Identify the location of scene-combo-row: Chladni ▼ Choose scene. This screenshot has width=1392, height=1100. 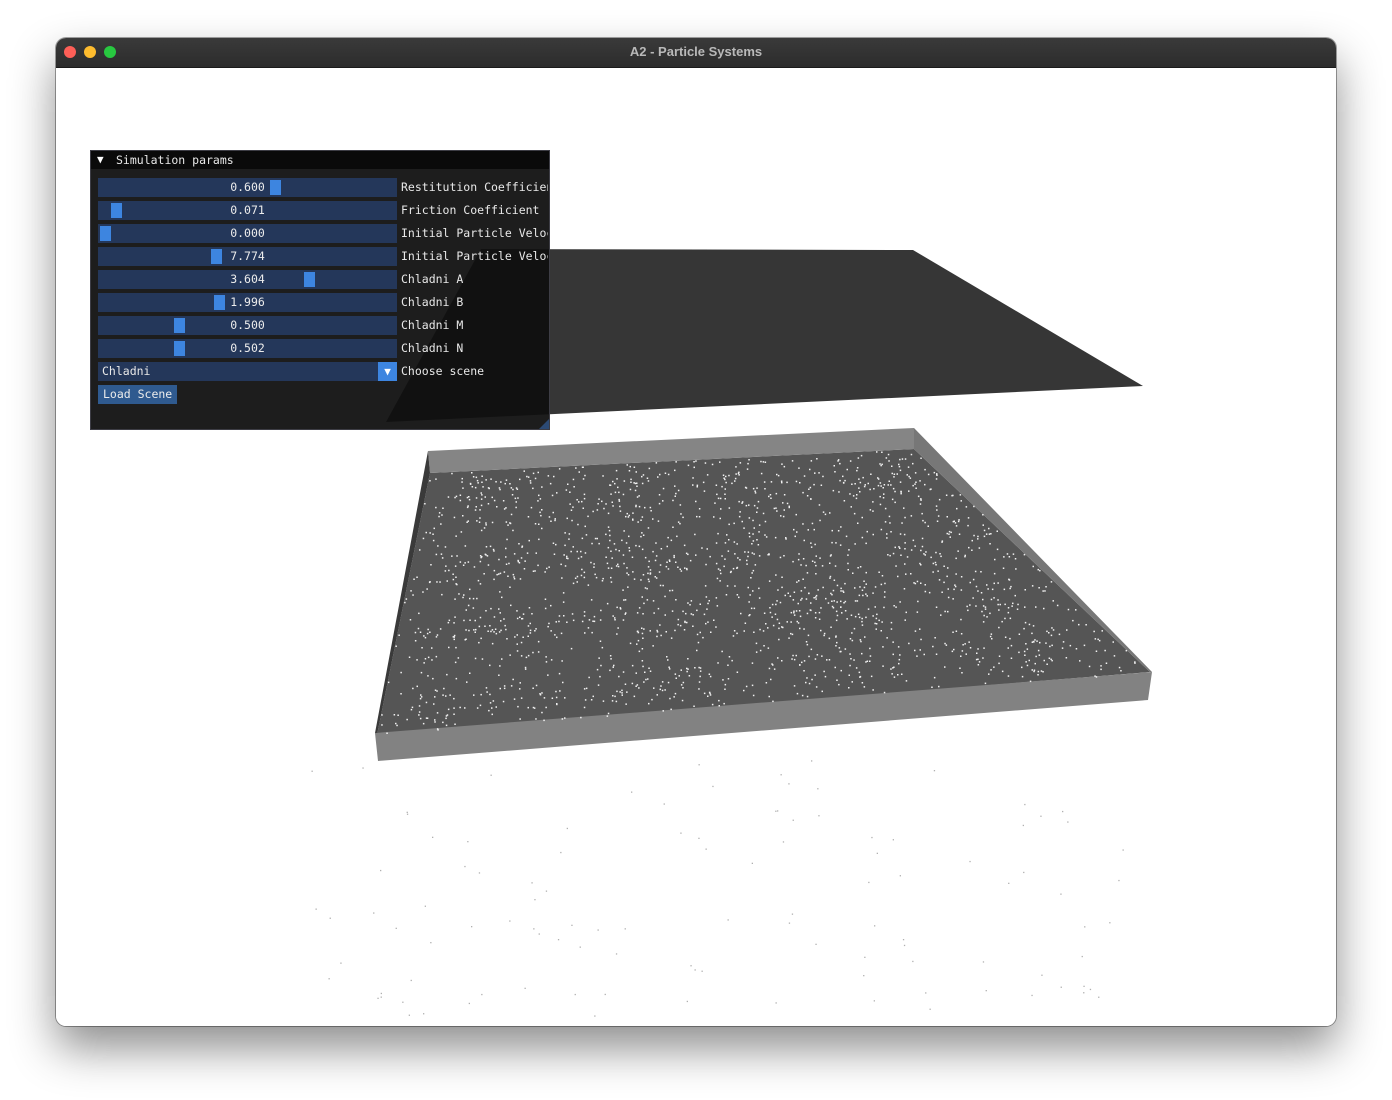
(323, 371).